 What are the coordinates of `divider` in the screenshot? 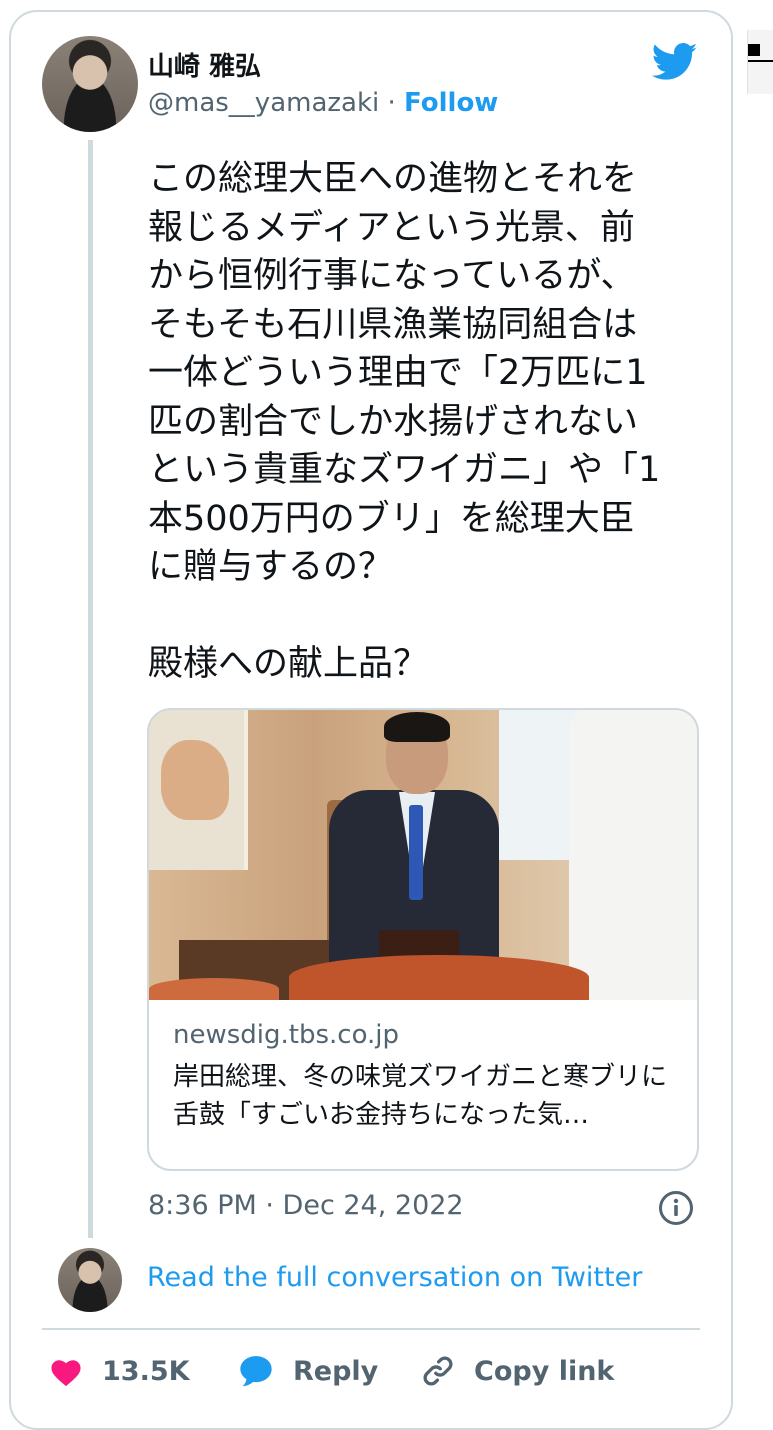 It's located at (371, 1329).